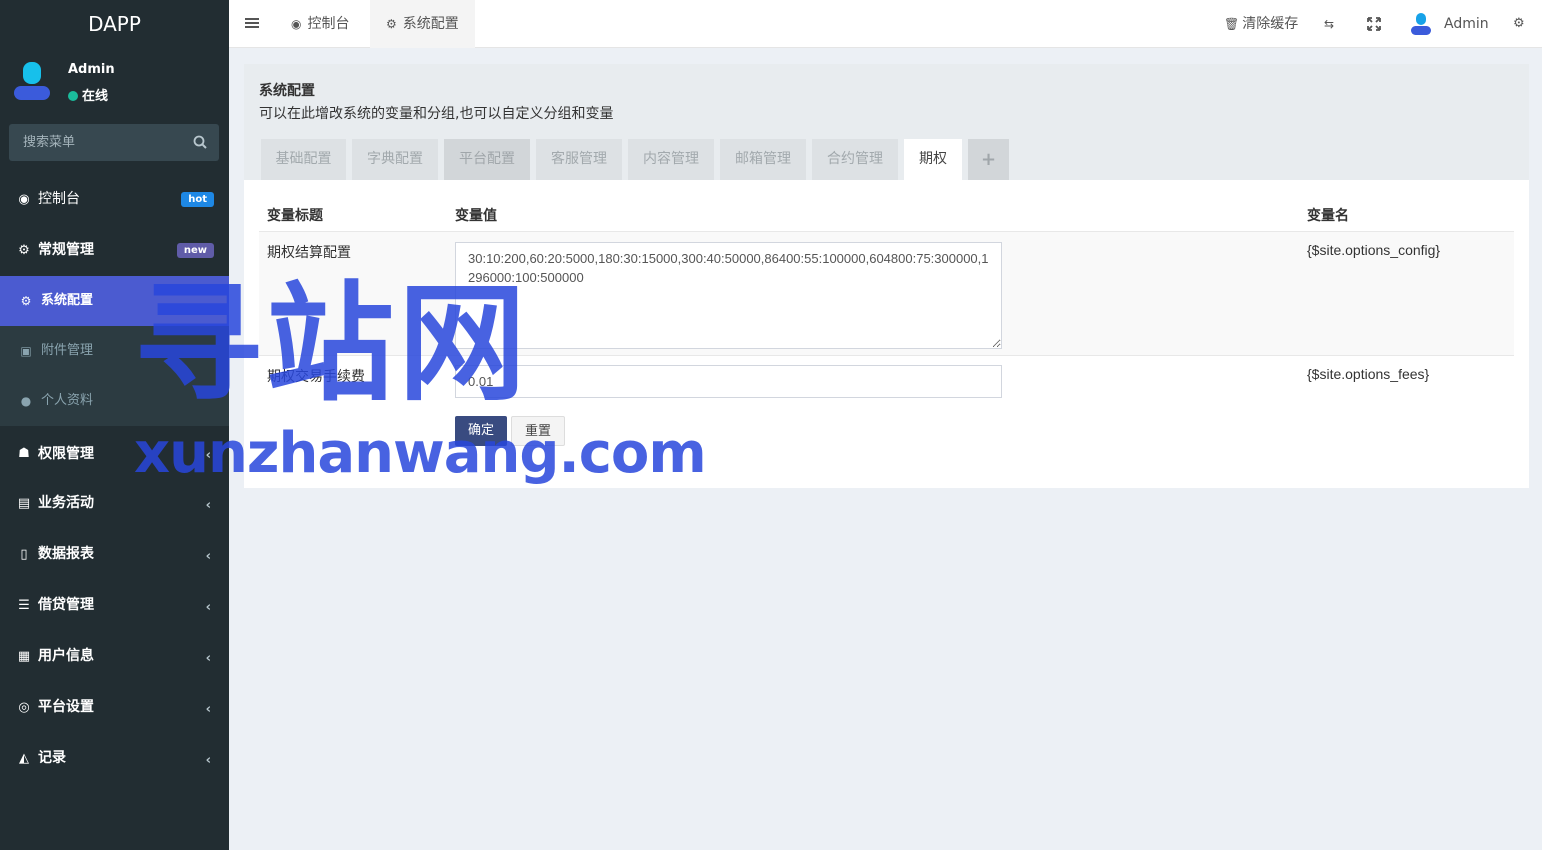  What do you see at coordinates (114, 301) in the screenshot?
I see `sidebar-item-system-config: ⚙ 系统配置` at bounding box center [114, 301].